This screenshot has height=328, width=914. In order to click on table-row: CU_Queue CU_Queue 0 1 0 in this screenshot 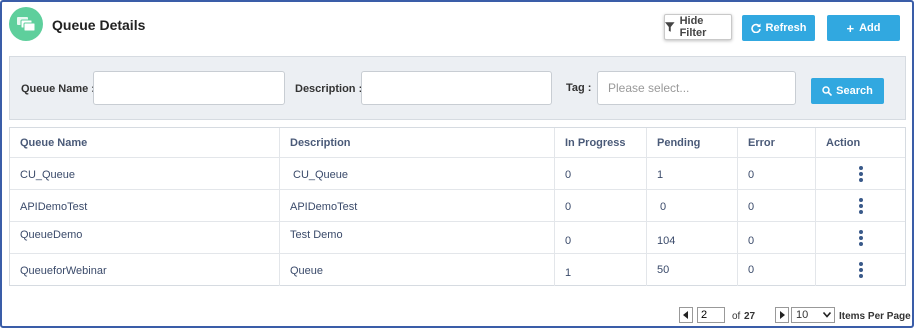, I will do `click(457, 174)`.